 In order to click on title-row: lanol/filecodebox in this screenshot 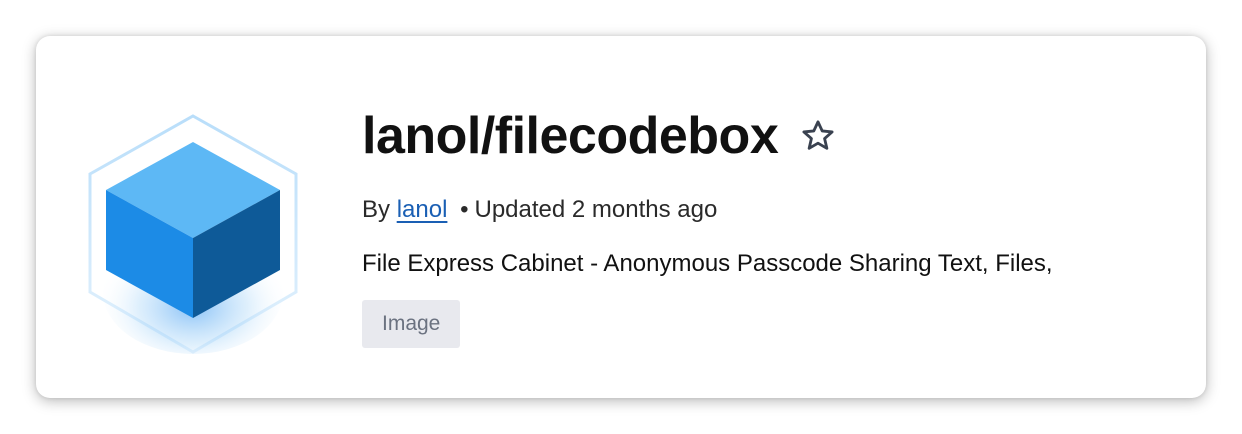, I will do `click(774, 136)`.